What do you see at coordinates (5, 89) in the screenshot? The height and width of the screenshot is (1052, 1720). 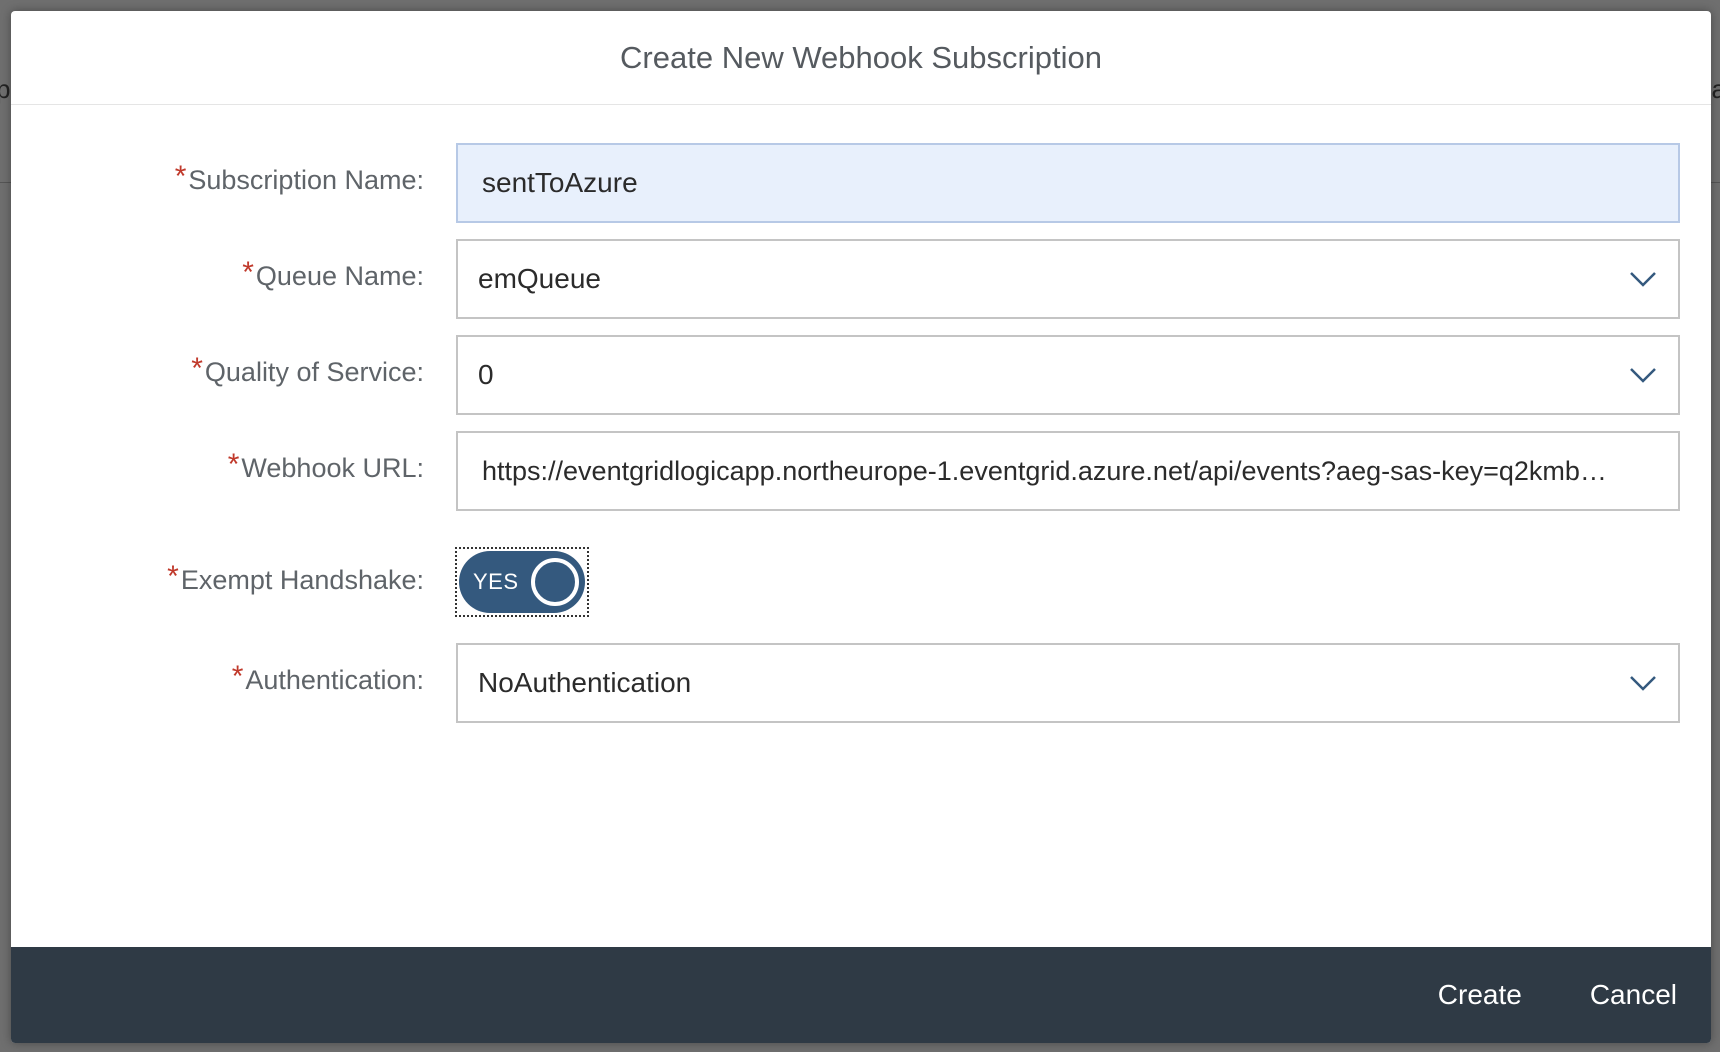 I see `background-fragment-left: p` at bounding box center [5, 89].